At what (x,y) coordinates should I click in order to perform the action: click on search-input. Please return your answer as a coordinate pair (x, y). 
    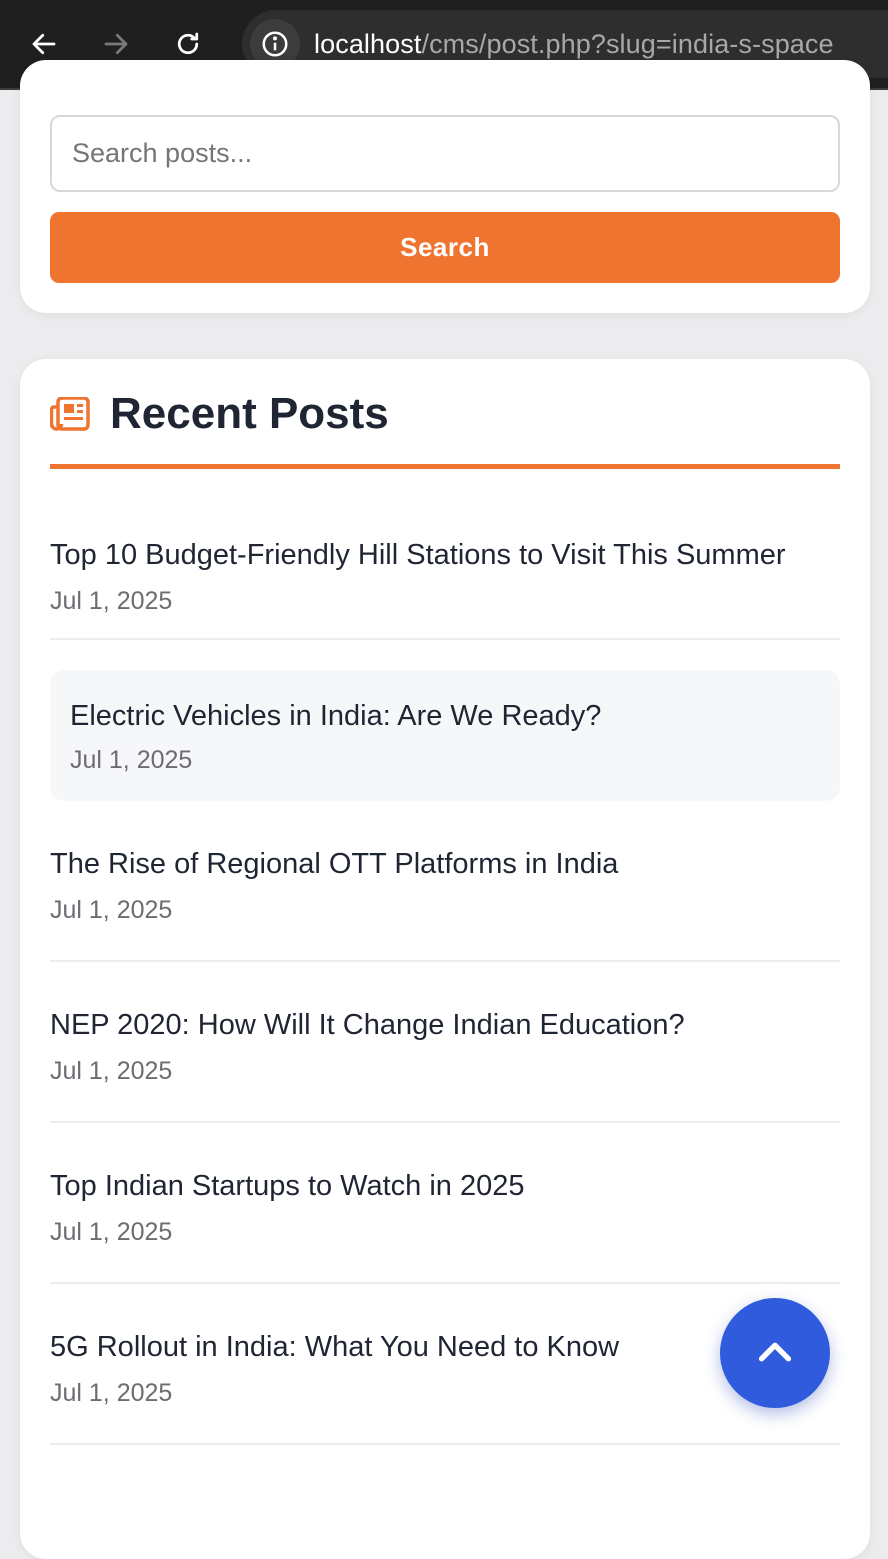
    Looking at the image, I should click on (445, 153).